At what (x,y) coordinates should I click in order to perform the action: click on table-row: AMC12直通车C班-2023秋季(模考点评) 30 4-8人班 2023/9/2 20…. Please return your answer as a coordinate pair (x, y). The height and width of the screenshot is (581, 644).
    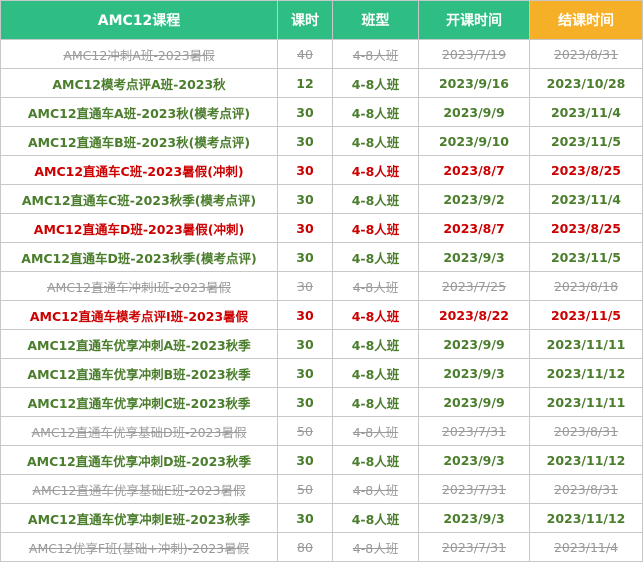
    Looking at the image, I should click on (321, 199).